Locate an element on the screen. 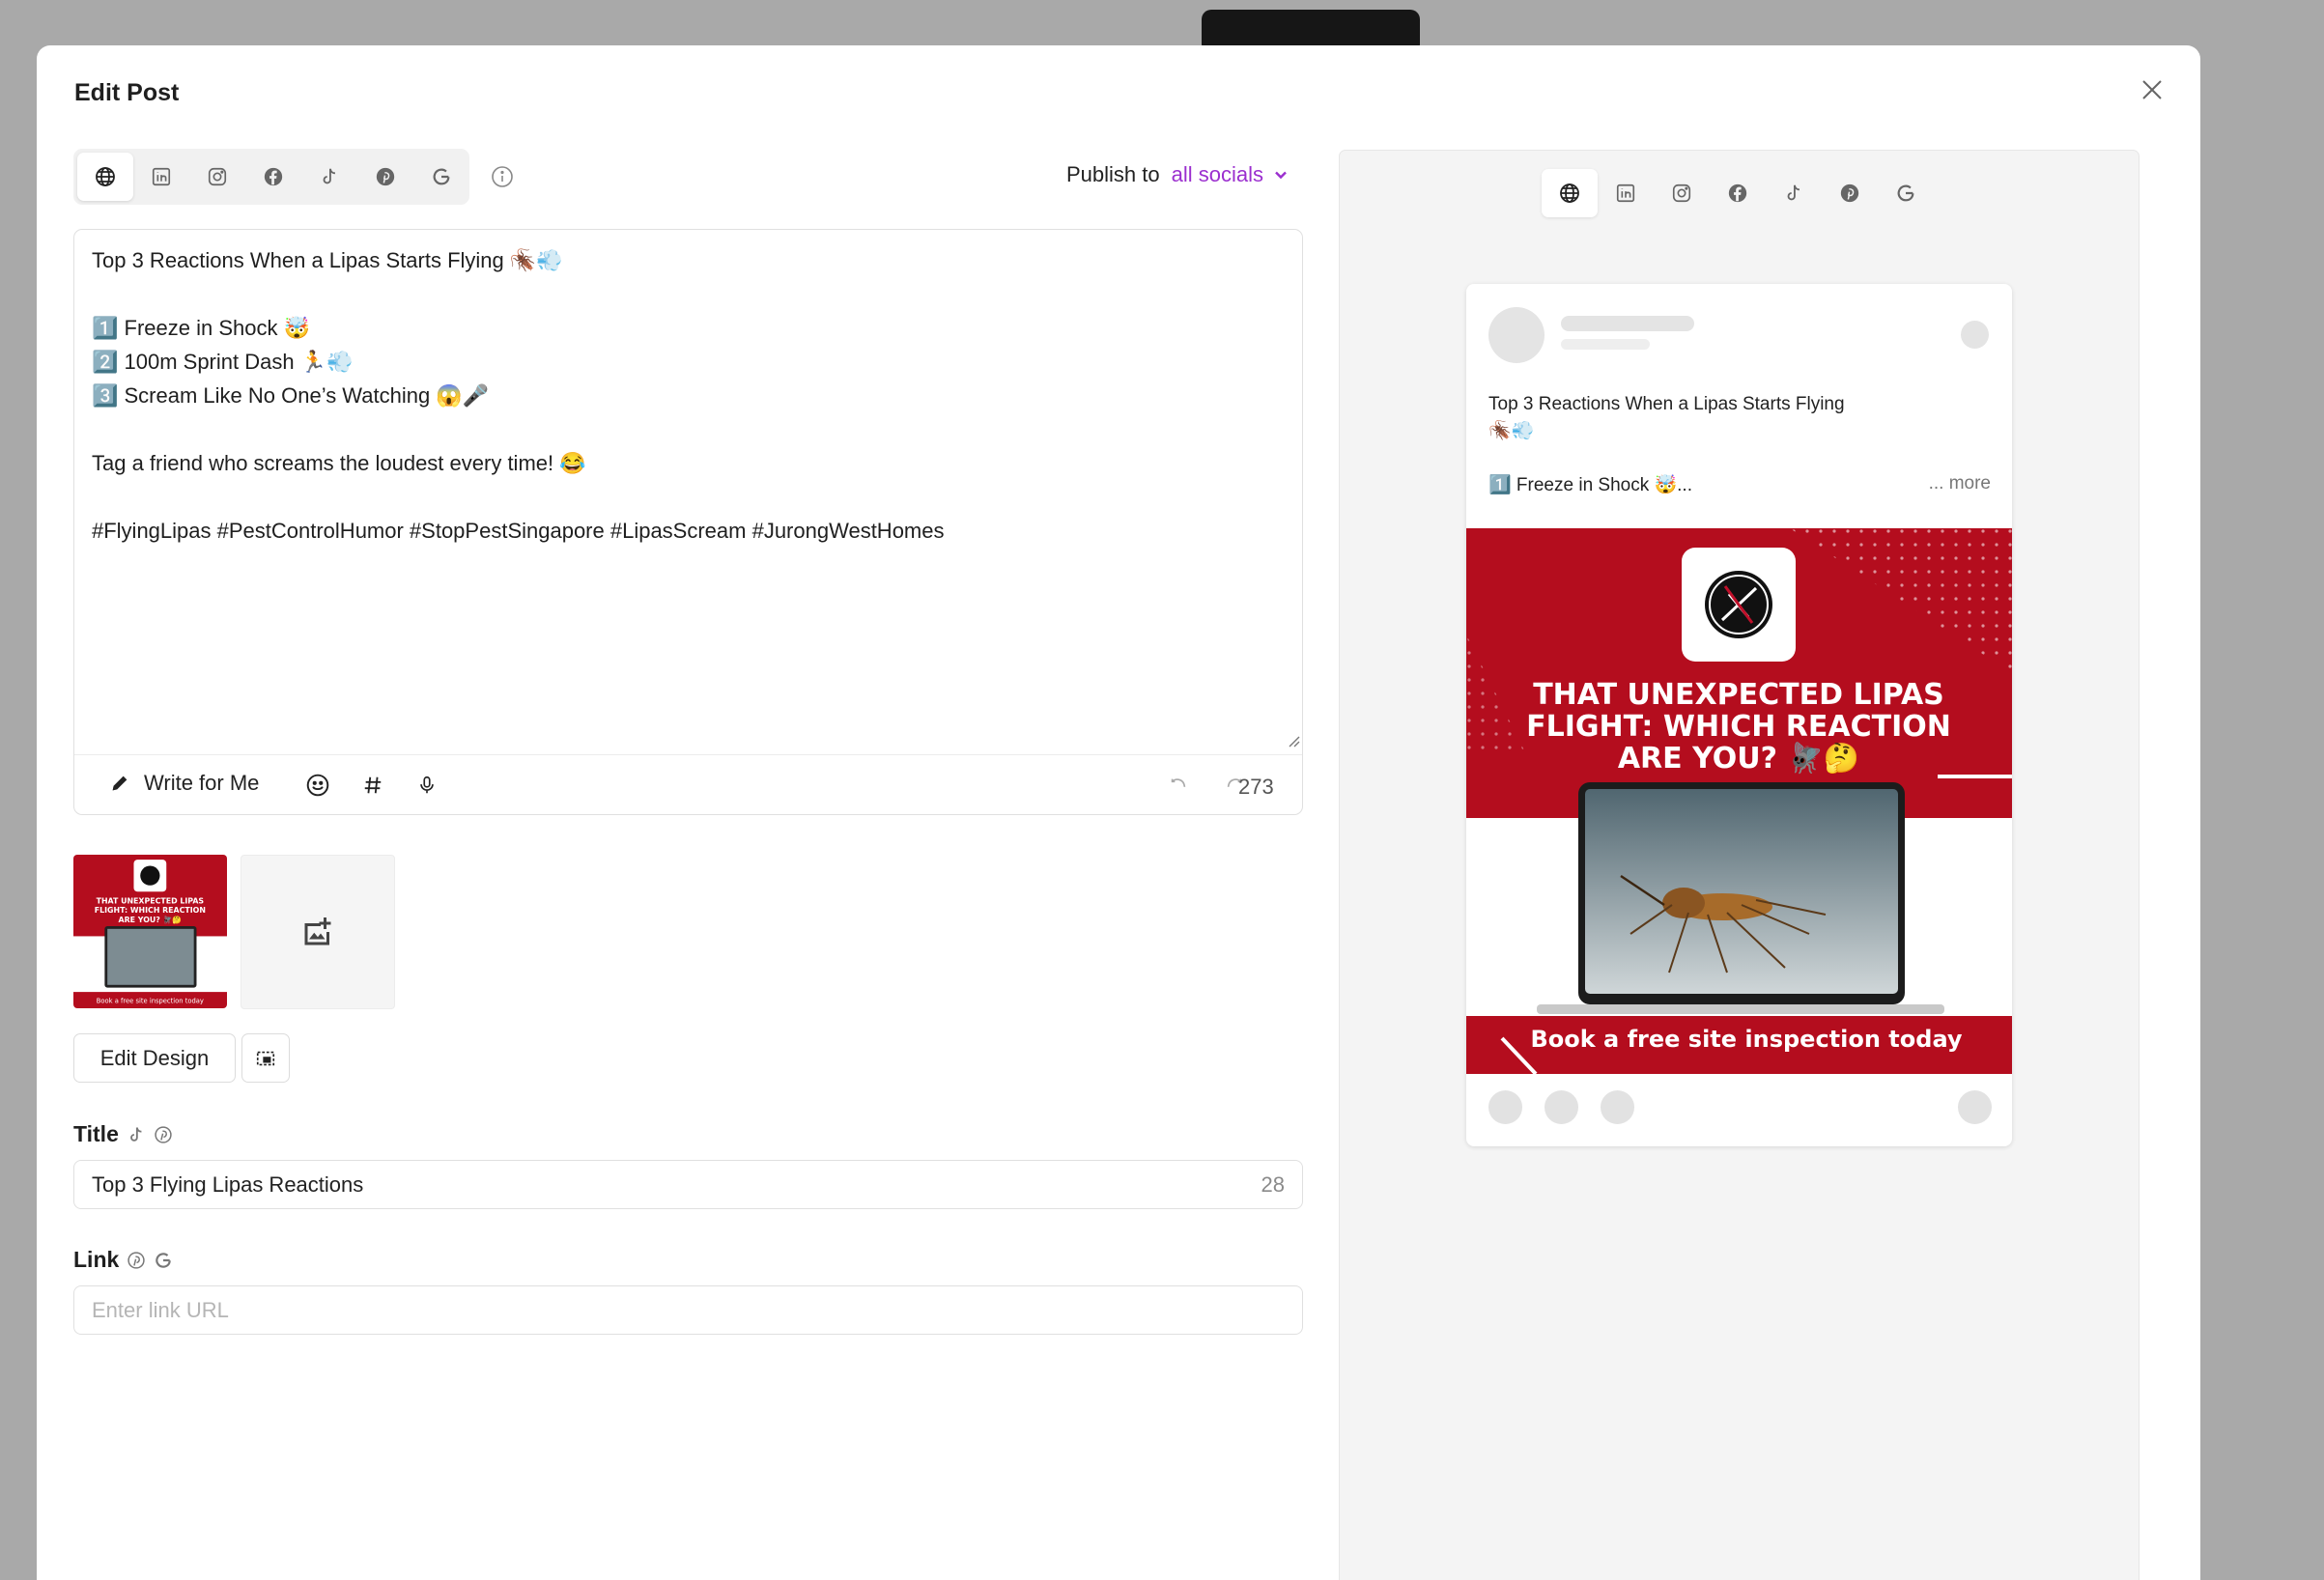 The height and width of the screenshot is (1580, 2324). network-tabs is located at coordinates (271, 177).